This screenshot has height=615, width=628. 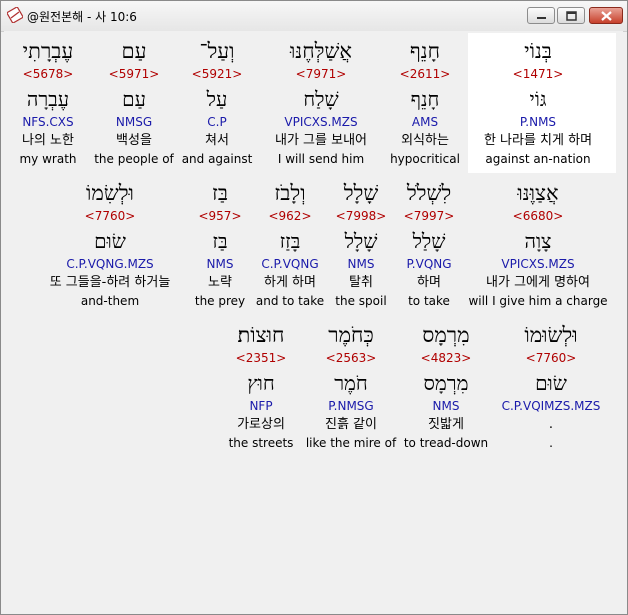 What do you see at coordinates (261, 358) in the screenshot?
I see `strong-number: <2351>` at bounding box center [261, 358].